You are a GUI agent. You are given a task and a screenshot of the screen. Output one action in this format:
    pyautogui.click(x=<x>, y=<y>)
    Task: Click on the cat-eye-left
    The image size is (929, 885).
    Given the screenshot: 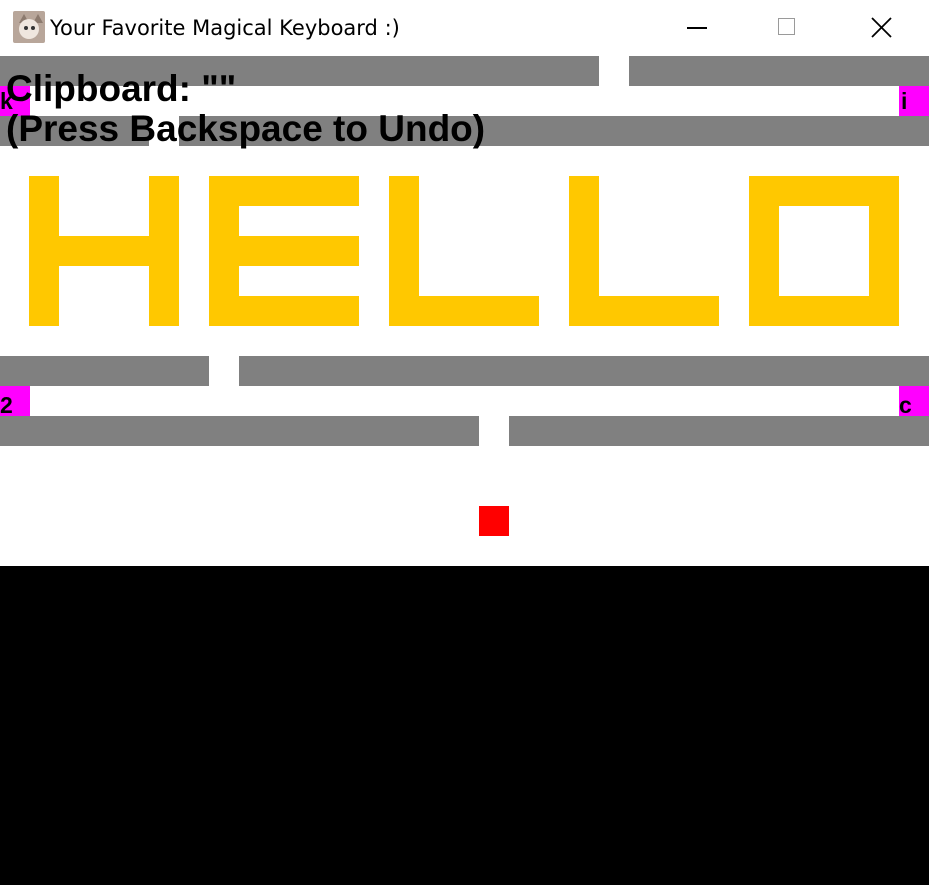 What is the action you would take?
    pyautogui.click(x=26, y=28)
    